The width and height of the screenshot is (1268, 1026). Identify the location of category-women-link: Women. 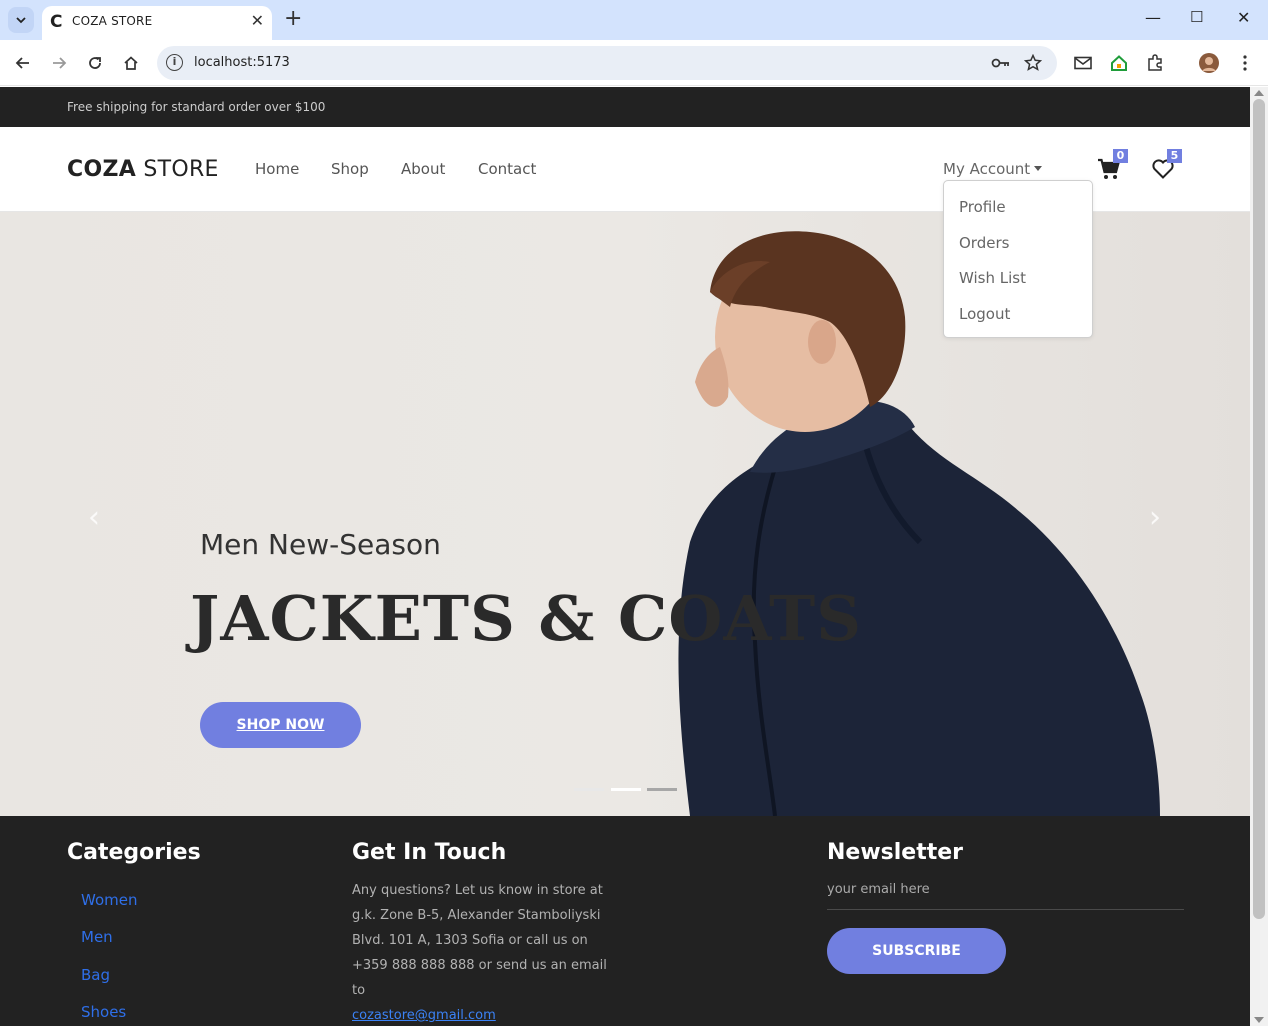
(109, 900).